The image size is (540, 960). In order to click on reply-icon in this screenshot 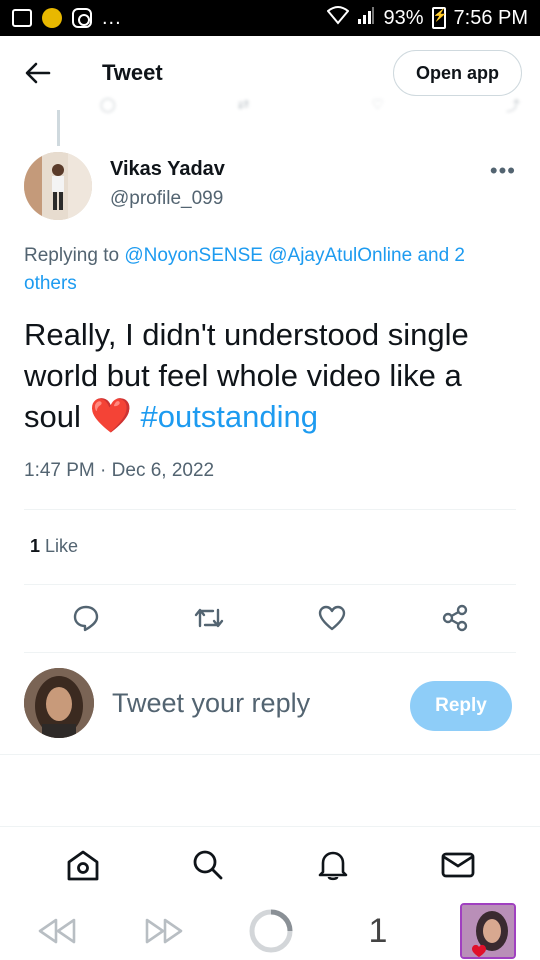, I will do `click(85, 618)`.